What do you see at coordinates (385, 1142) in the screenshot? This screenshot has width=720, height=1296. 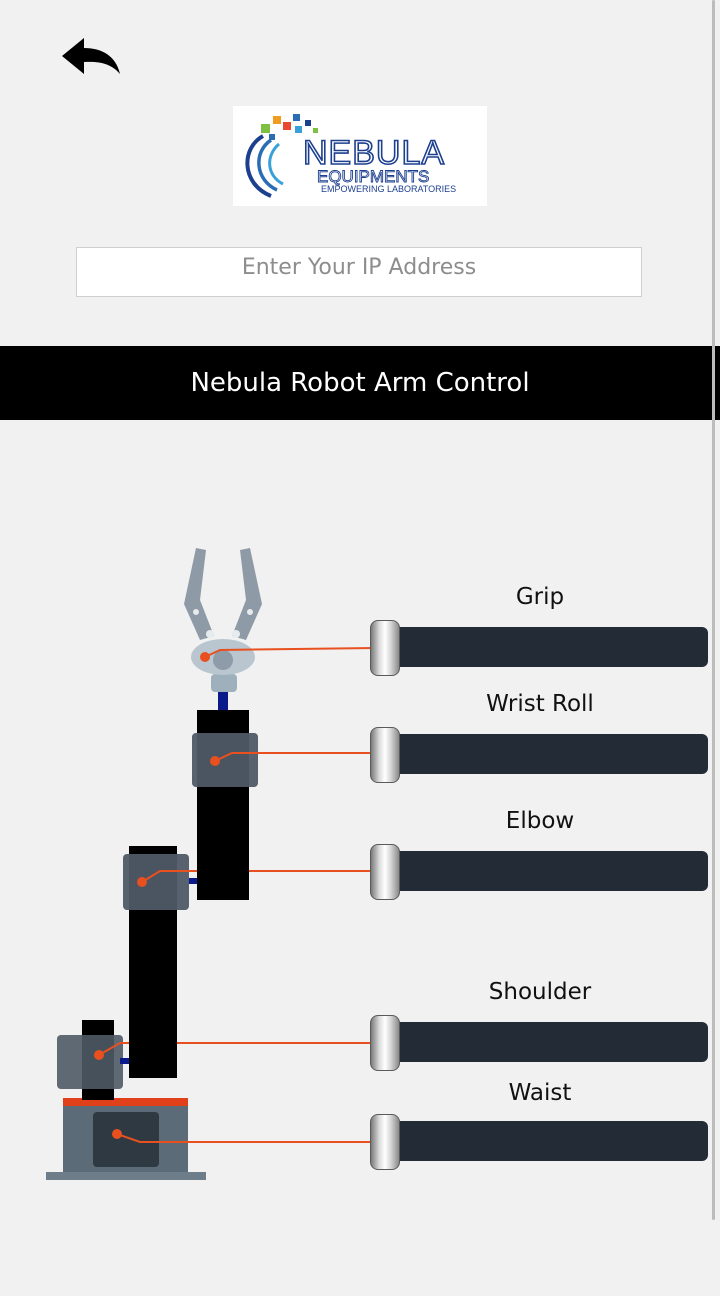 I see `waist-slider-thumb` at bounding box center [385, 1142].